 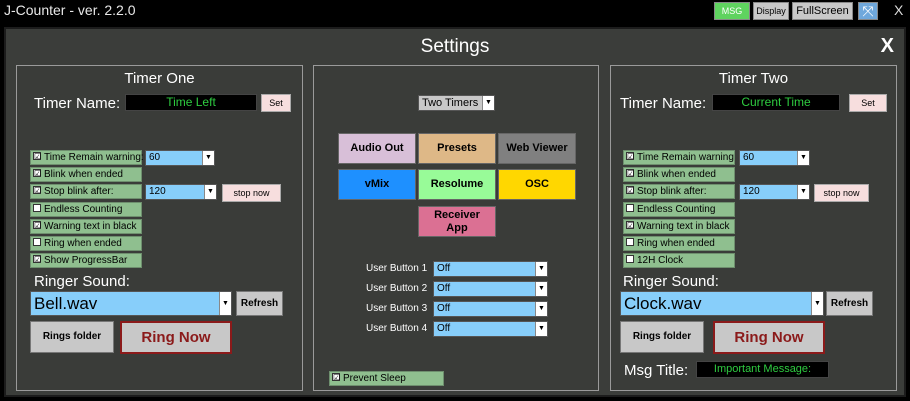 What do you see at coordinates (679, 191) in the screenshot?
I see `t2-check-stop-blink-after: ☑ Stop blink after:` at bounding box center [679, 191].